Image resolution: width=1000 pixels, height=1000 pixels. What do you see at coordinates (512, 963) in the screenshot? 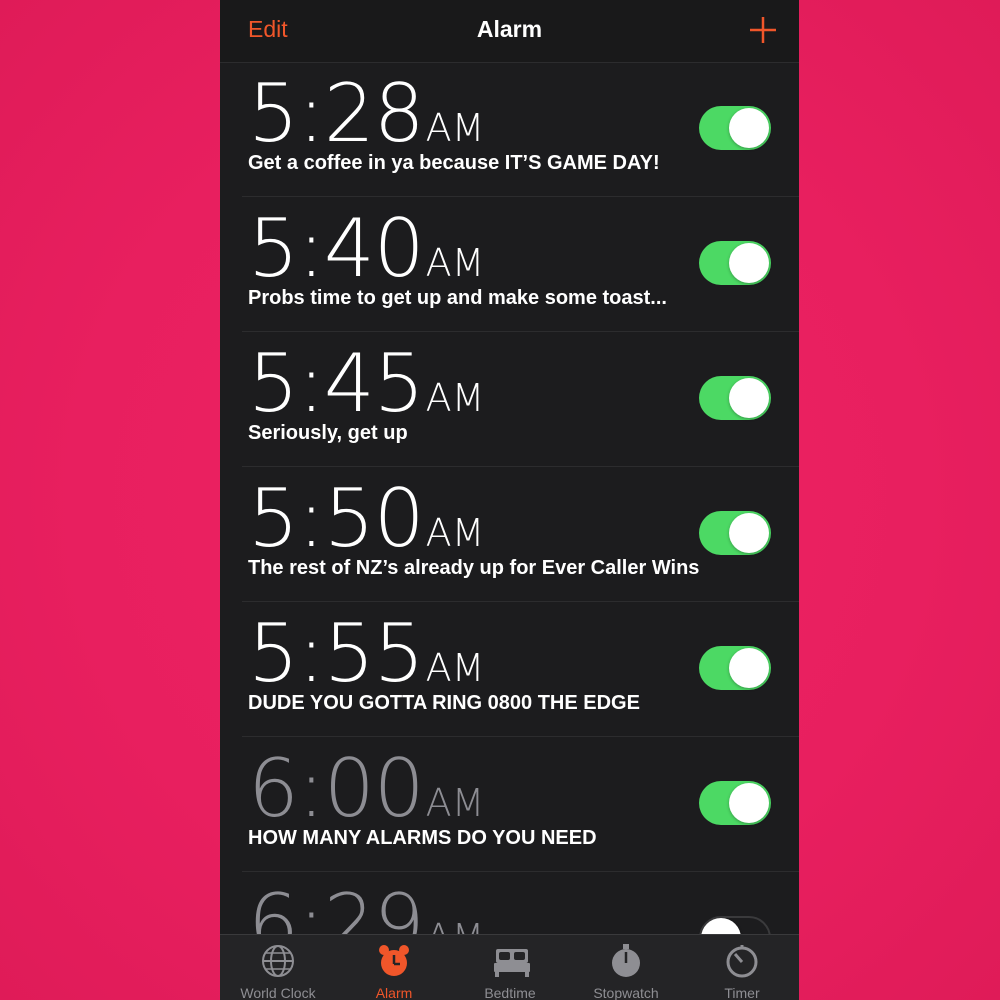
I see `bed-icon` at bounding box center [512, 963].